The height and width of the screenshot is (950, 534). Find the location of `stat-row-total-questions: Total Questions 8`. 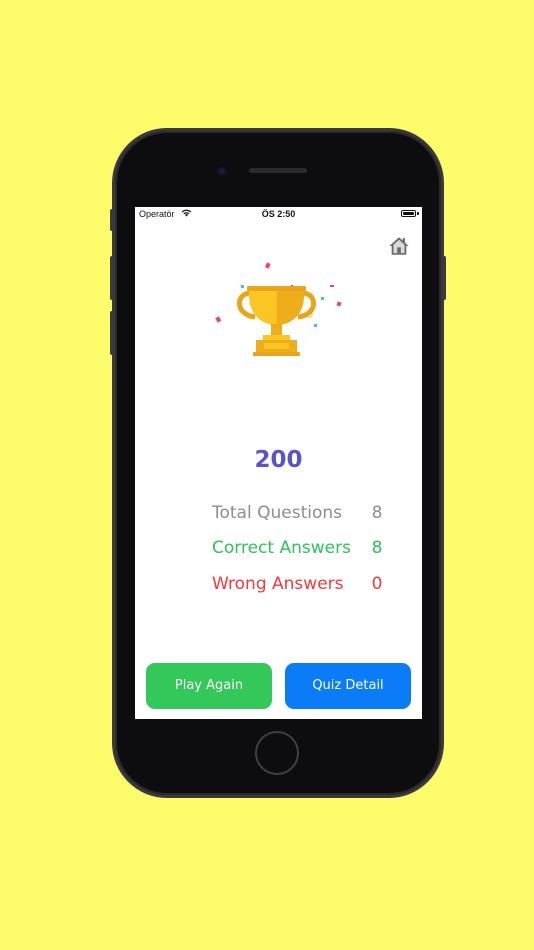

stat-row-total-questions: Total Questions 8 is located at coordinates (302, 515).